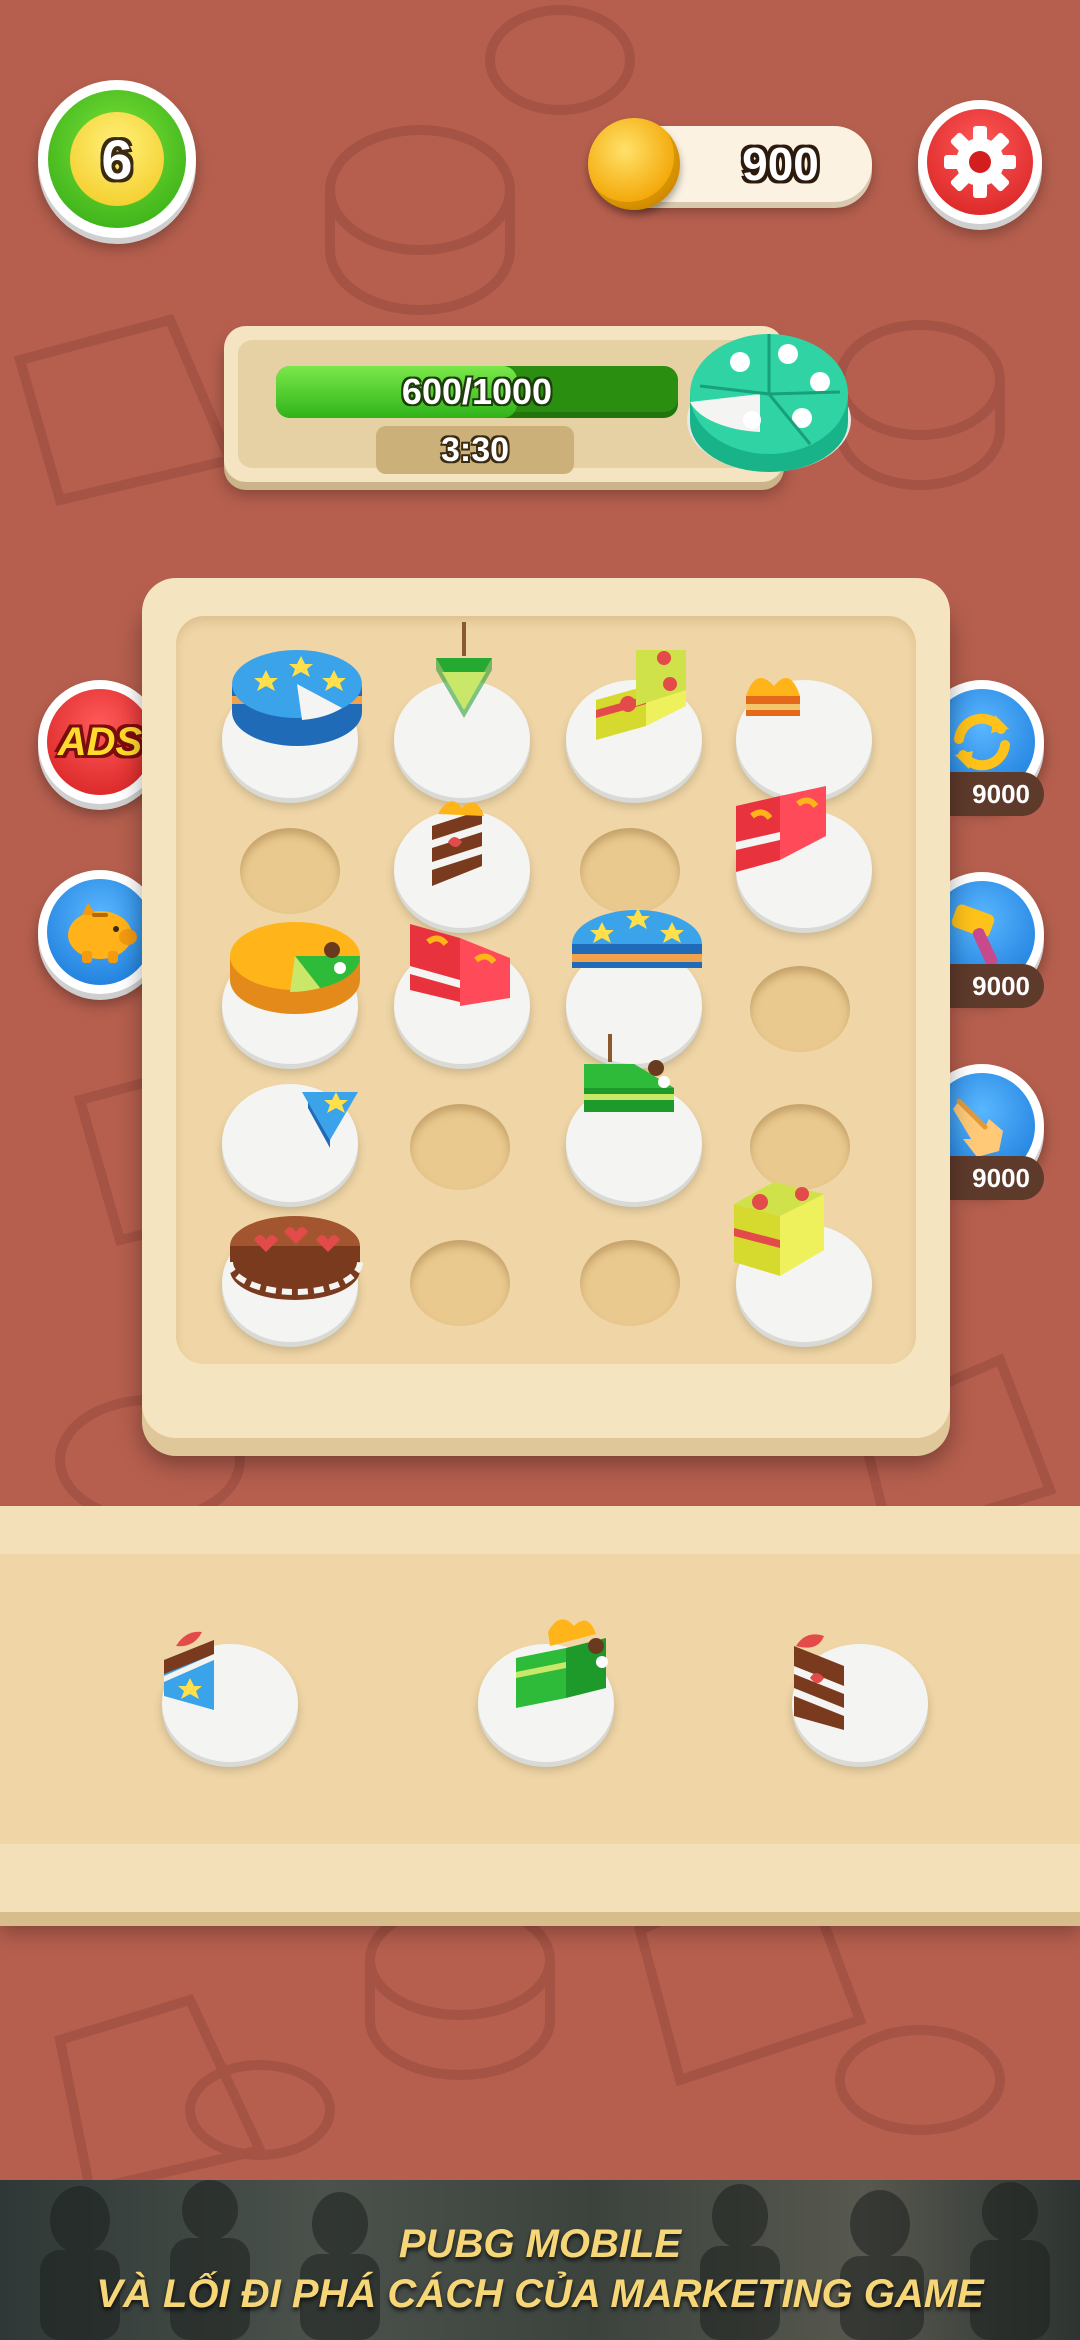  I want to click on hammer-icon, so click(974, 935).